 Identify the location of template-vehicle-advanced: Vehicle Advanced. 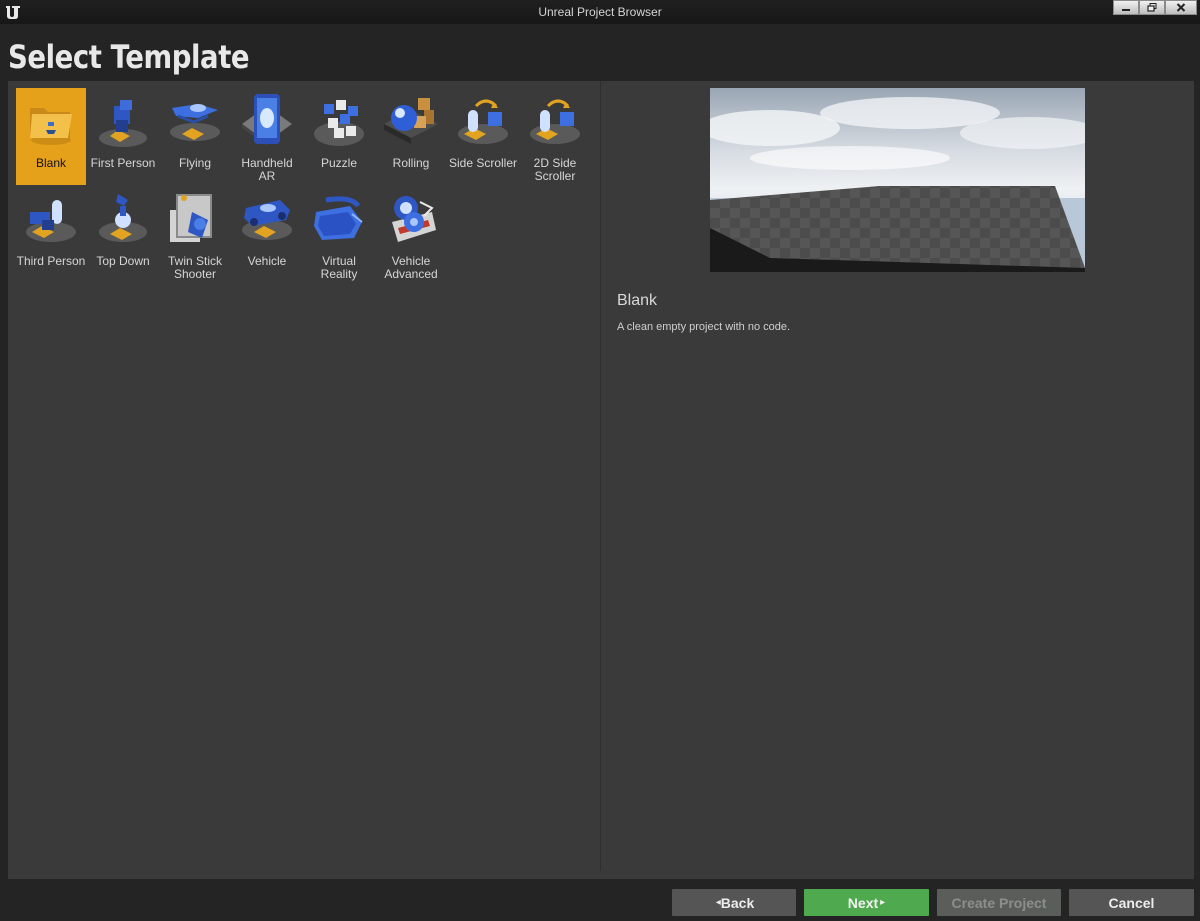
(411, 235).